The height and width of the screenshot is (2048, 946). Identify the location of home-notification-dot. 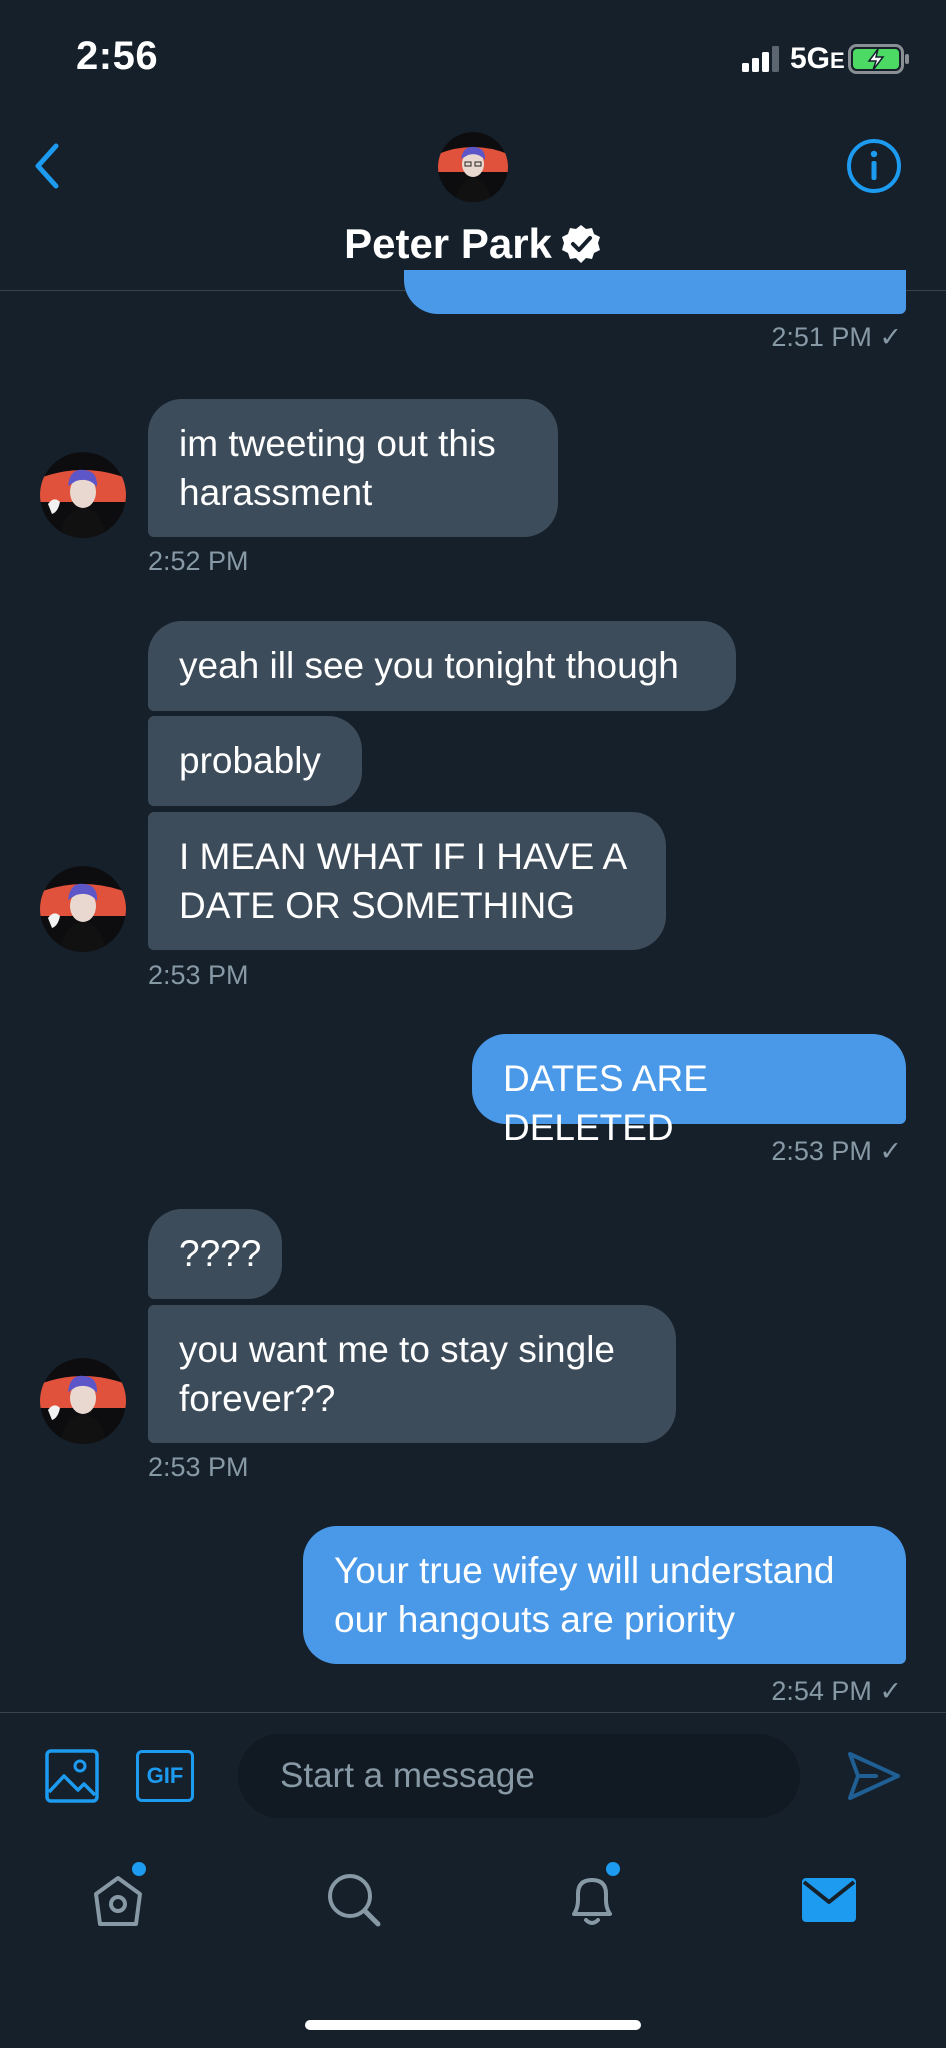
(139, 1869).